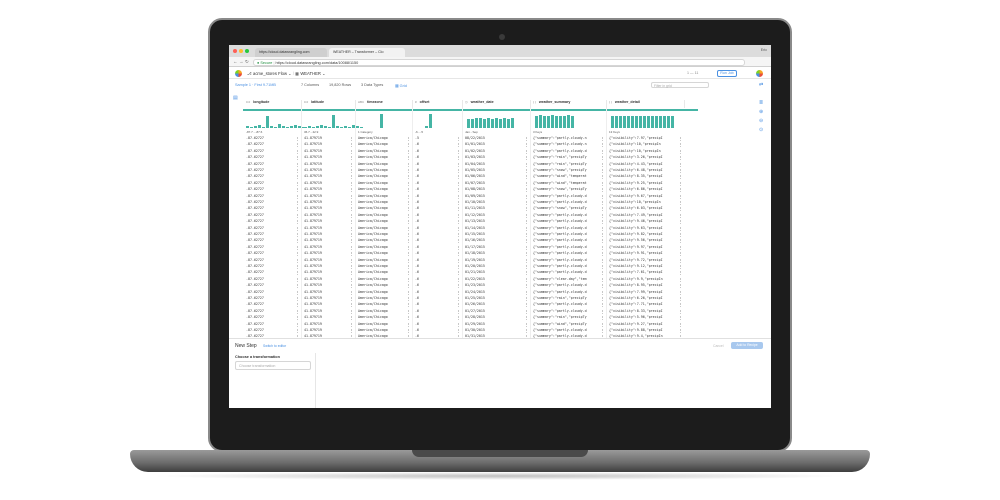  What do you see at coordinates (495, 272) in the screenshot?
I see `table-cell: 01/21/2015` at bounding box center [495, 272].